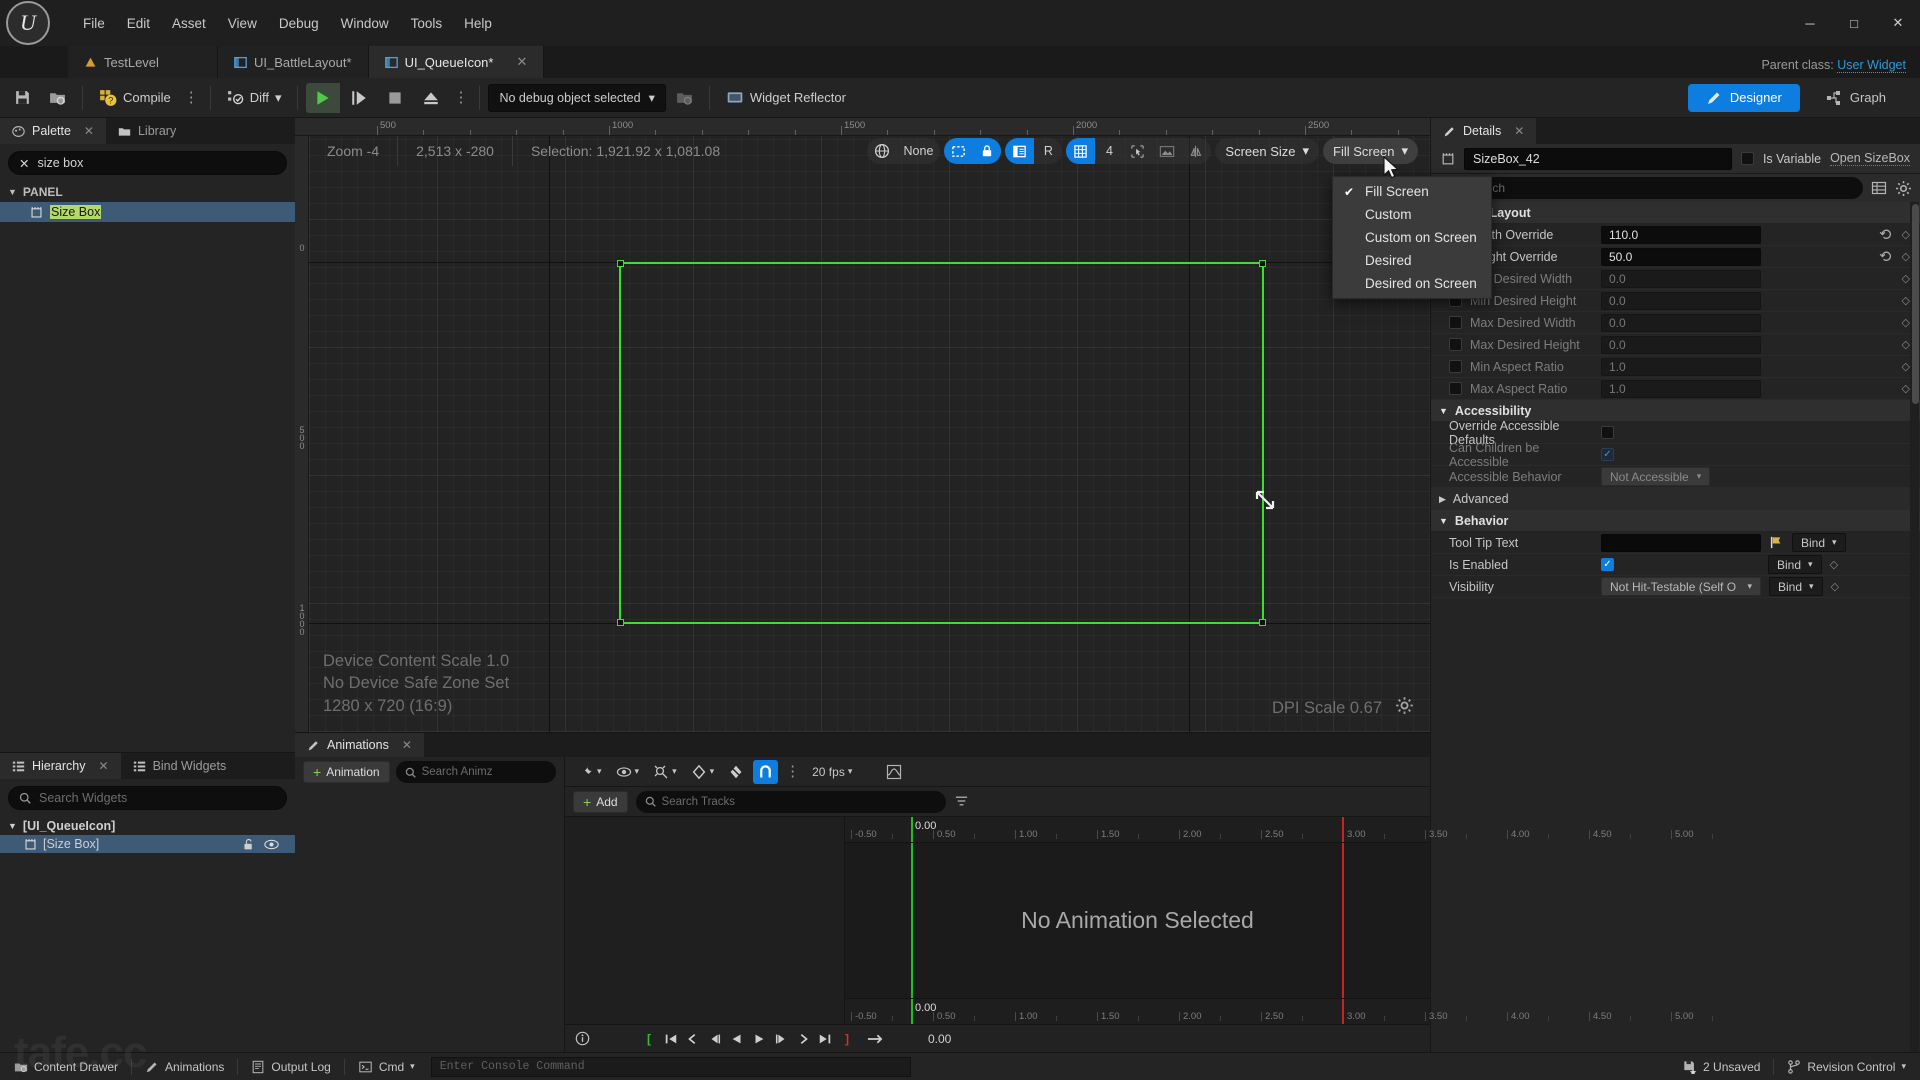 The height and width of the screenshot is (1080, 1920). I want to click on menu-item-custom: Custom, so click(1412, 214).